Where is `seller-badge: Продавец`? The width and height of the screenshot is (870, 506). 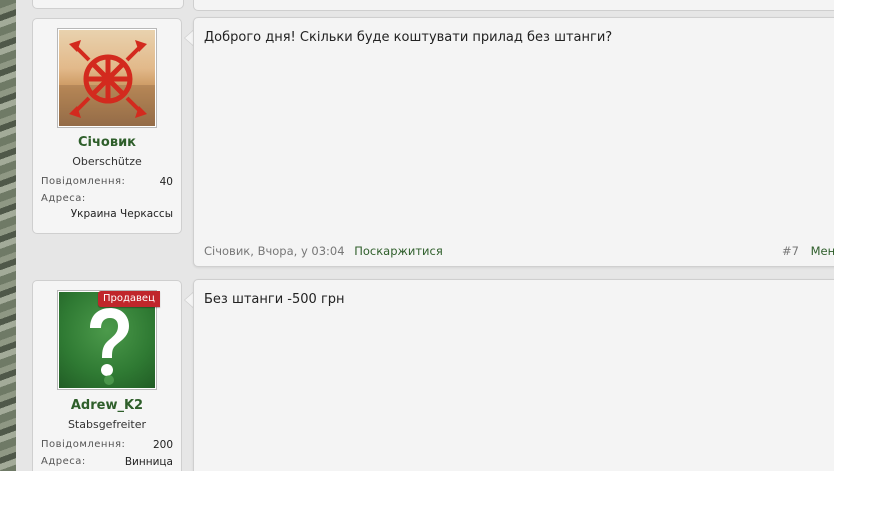
seller-badge: Продавец is located at coordinates (129, 299).